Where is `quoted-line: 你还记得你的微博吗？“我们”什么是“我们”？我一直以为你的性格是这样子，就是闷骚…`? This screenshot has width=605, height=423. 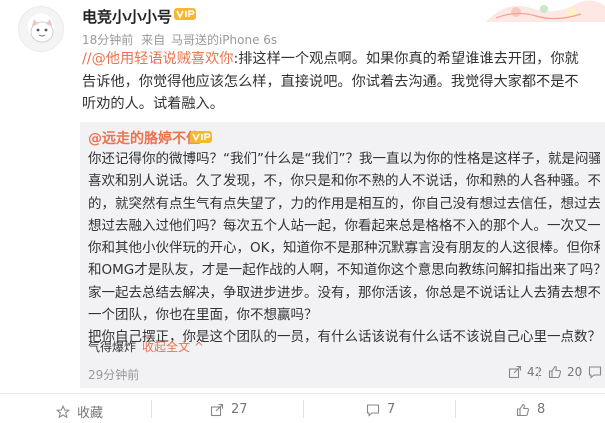 quoted-line: 你还记得你的微博吗？“我们”什么是“我们”？我一直以为你的性格是这样子，就是闷骚… is located at coordinates (344, 159).